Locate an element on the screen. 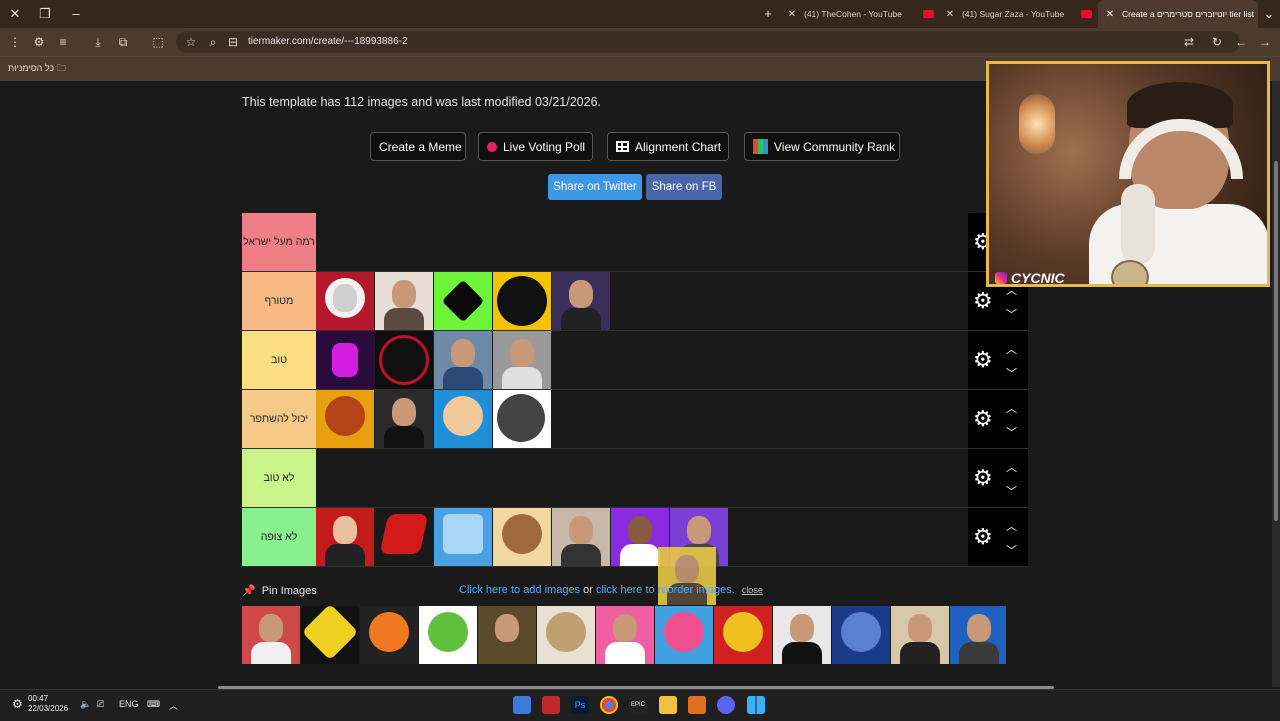 The image size is (1280, 721). reload-icon: ↻ is located at coordinates (1217, 42).